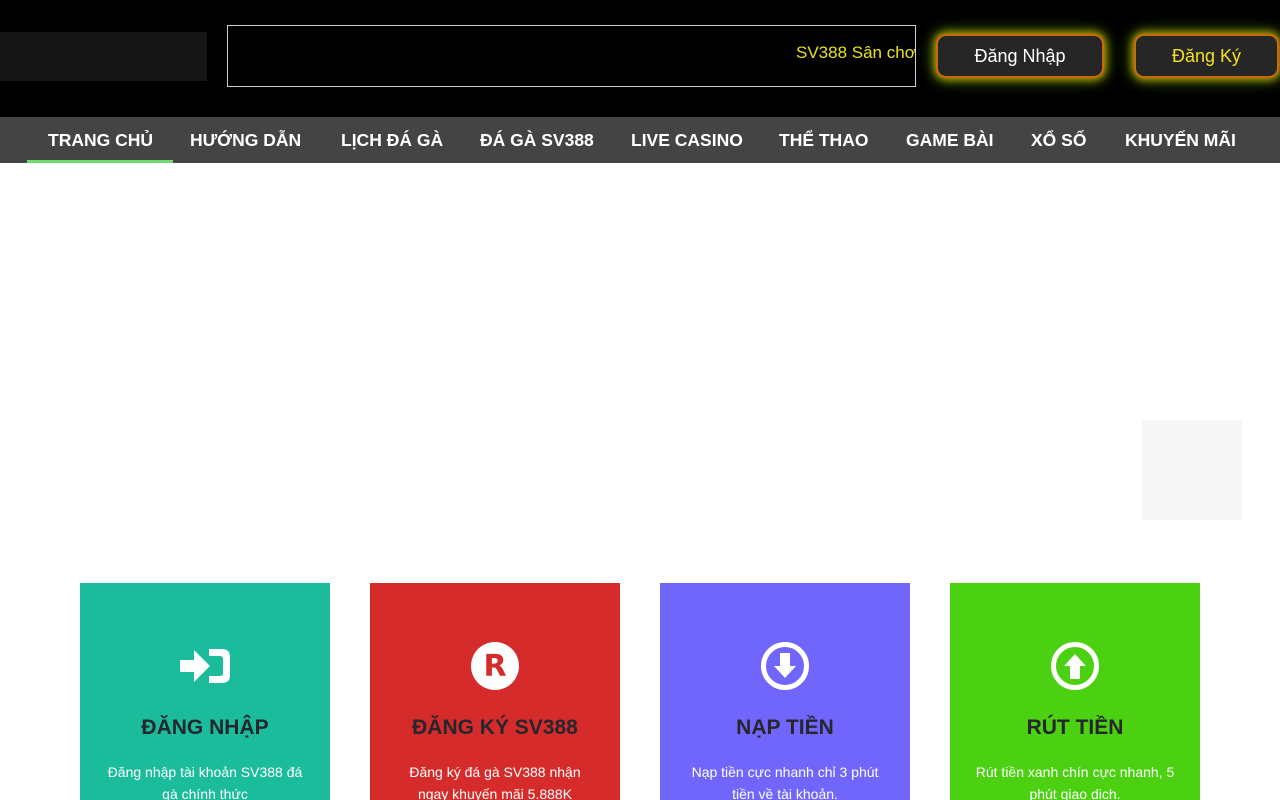  I want to click on side-widget, so click(1192, 470).